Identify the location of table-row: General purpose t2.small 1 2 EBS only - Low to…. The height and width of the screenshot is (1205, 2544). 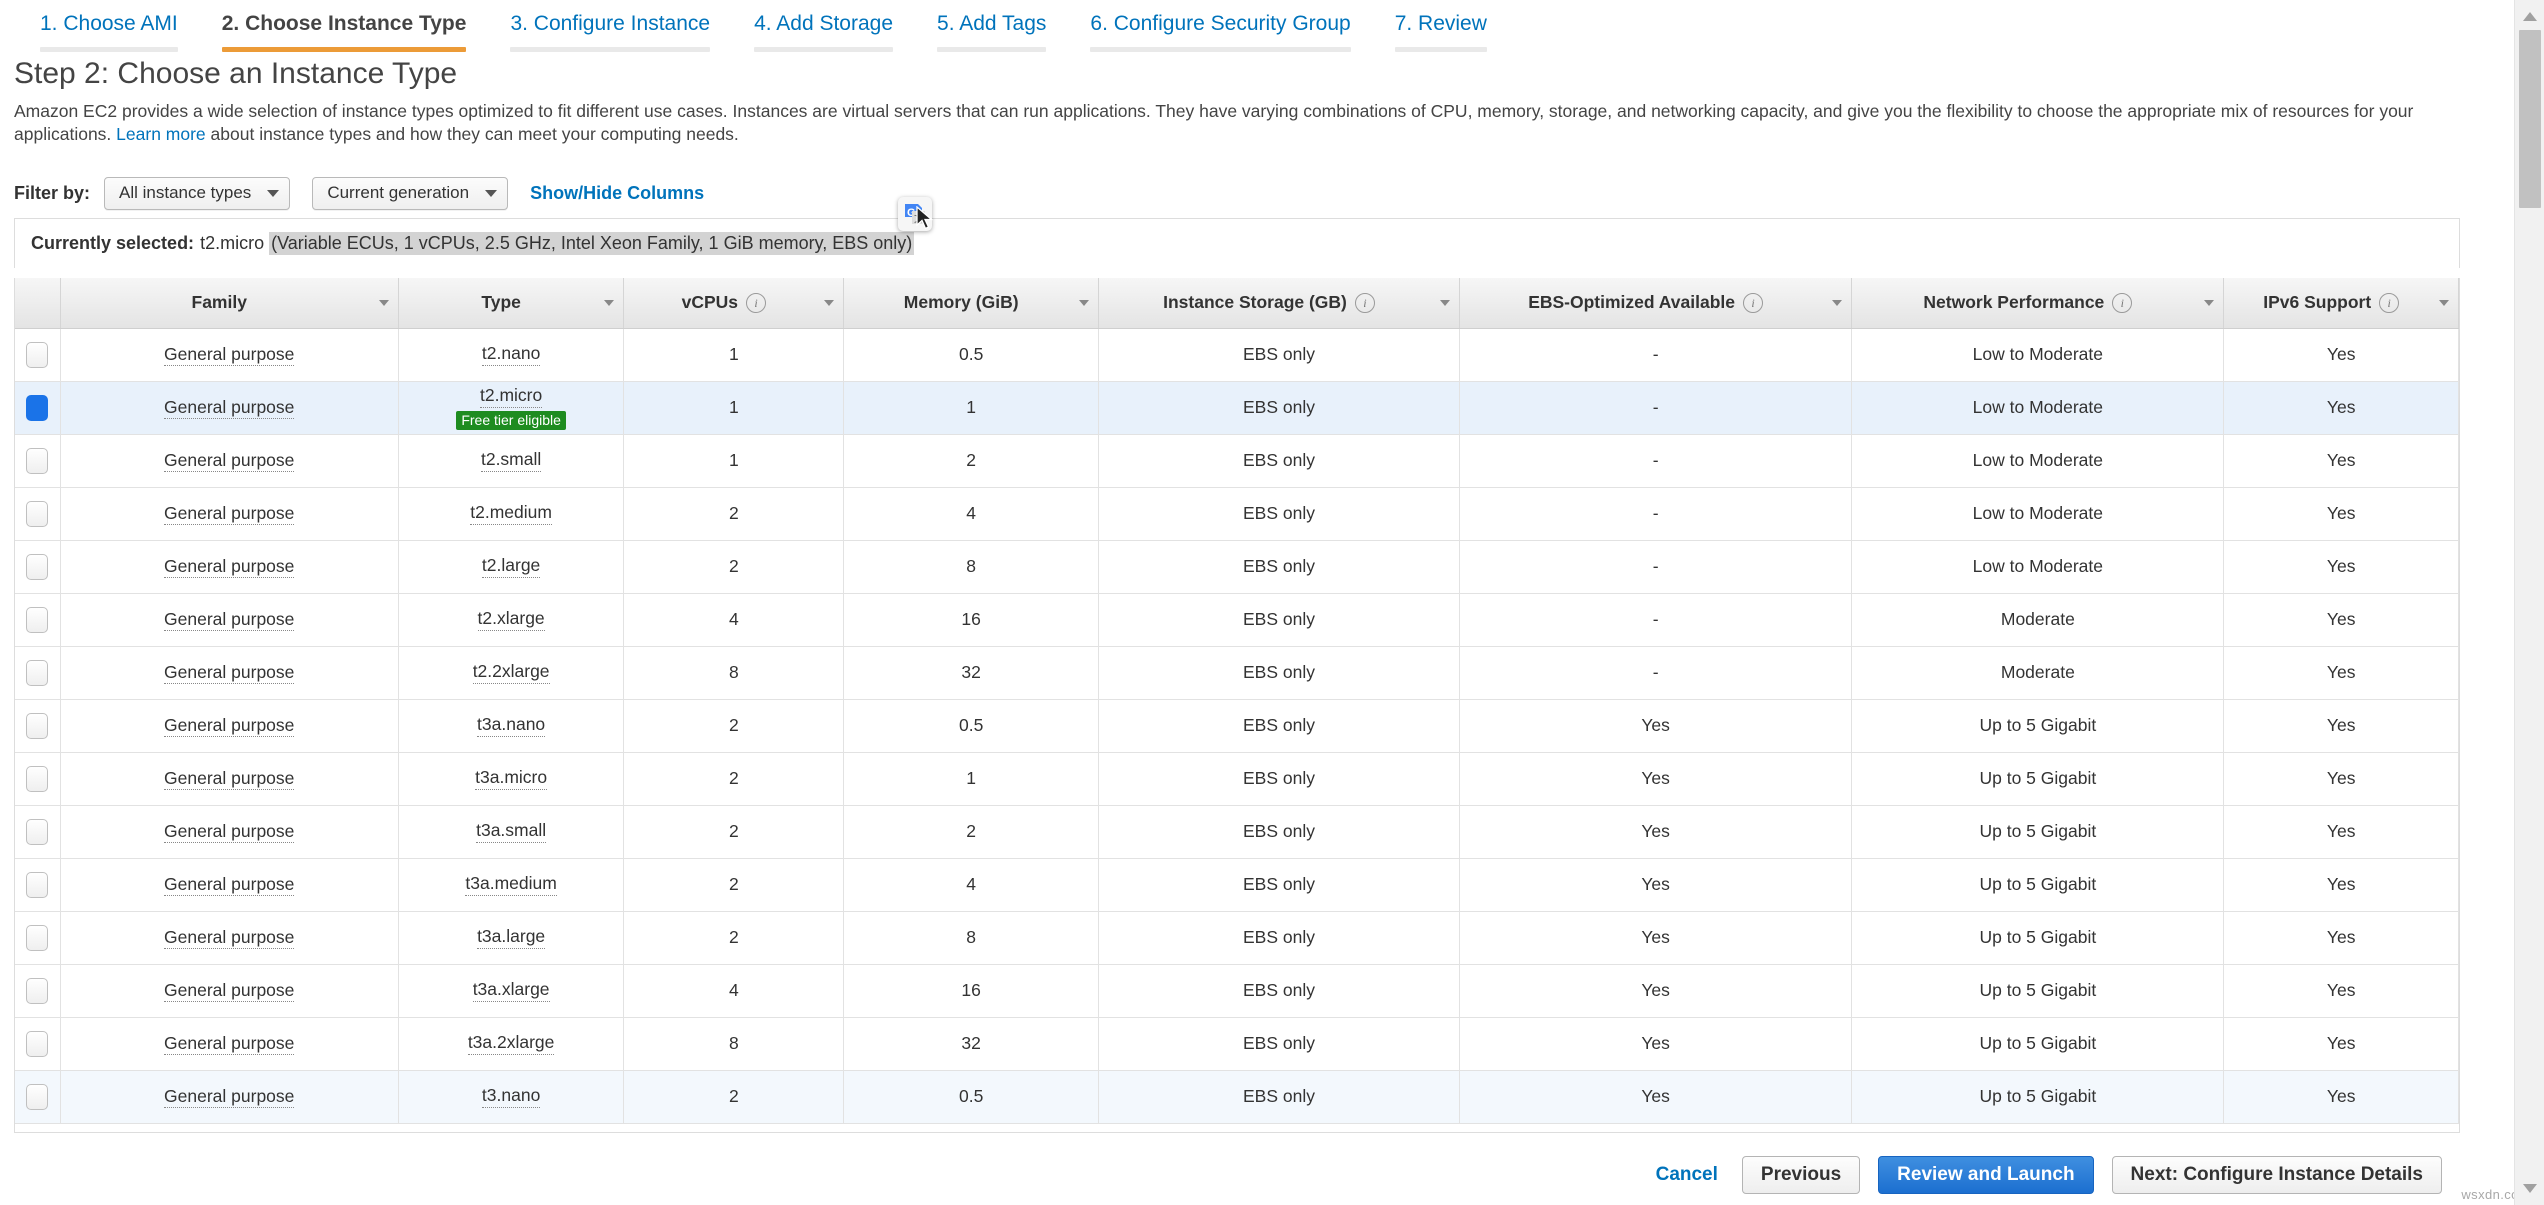
(1237, 461).